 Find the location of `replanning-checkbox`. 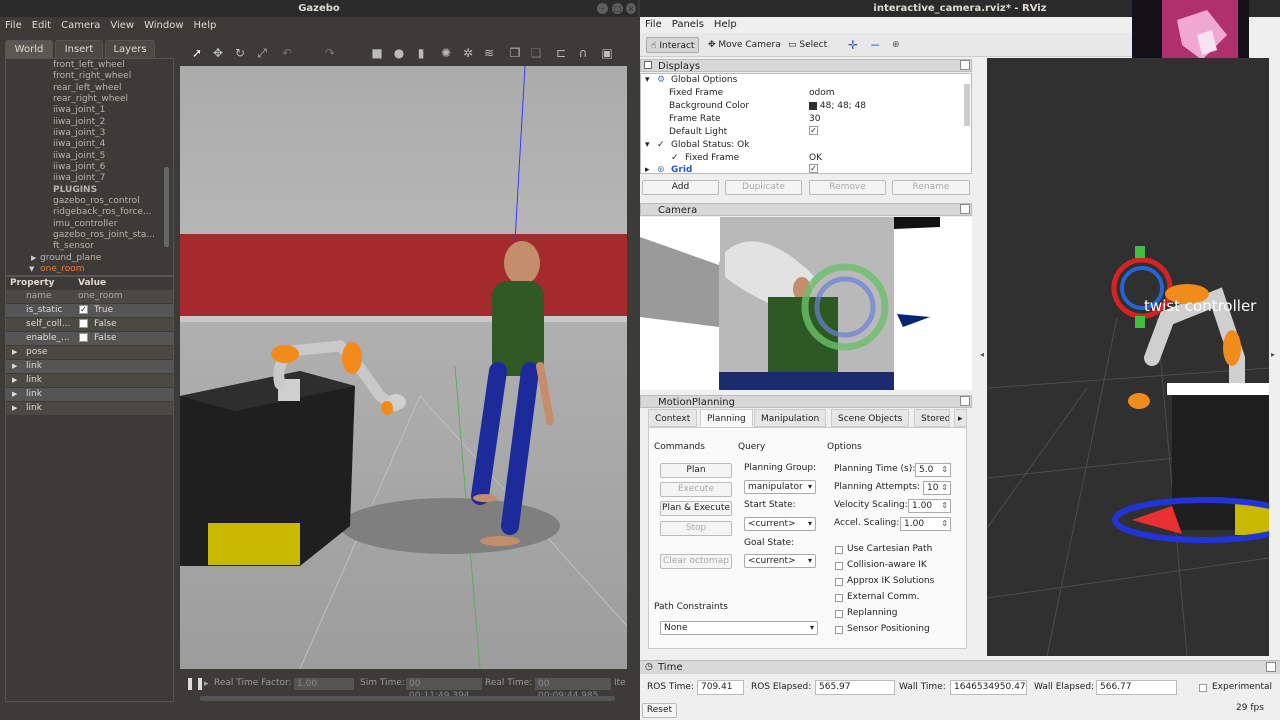

replanning-checkbox is located at coordinates (839, 614).